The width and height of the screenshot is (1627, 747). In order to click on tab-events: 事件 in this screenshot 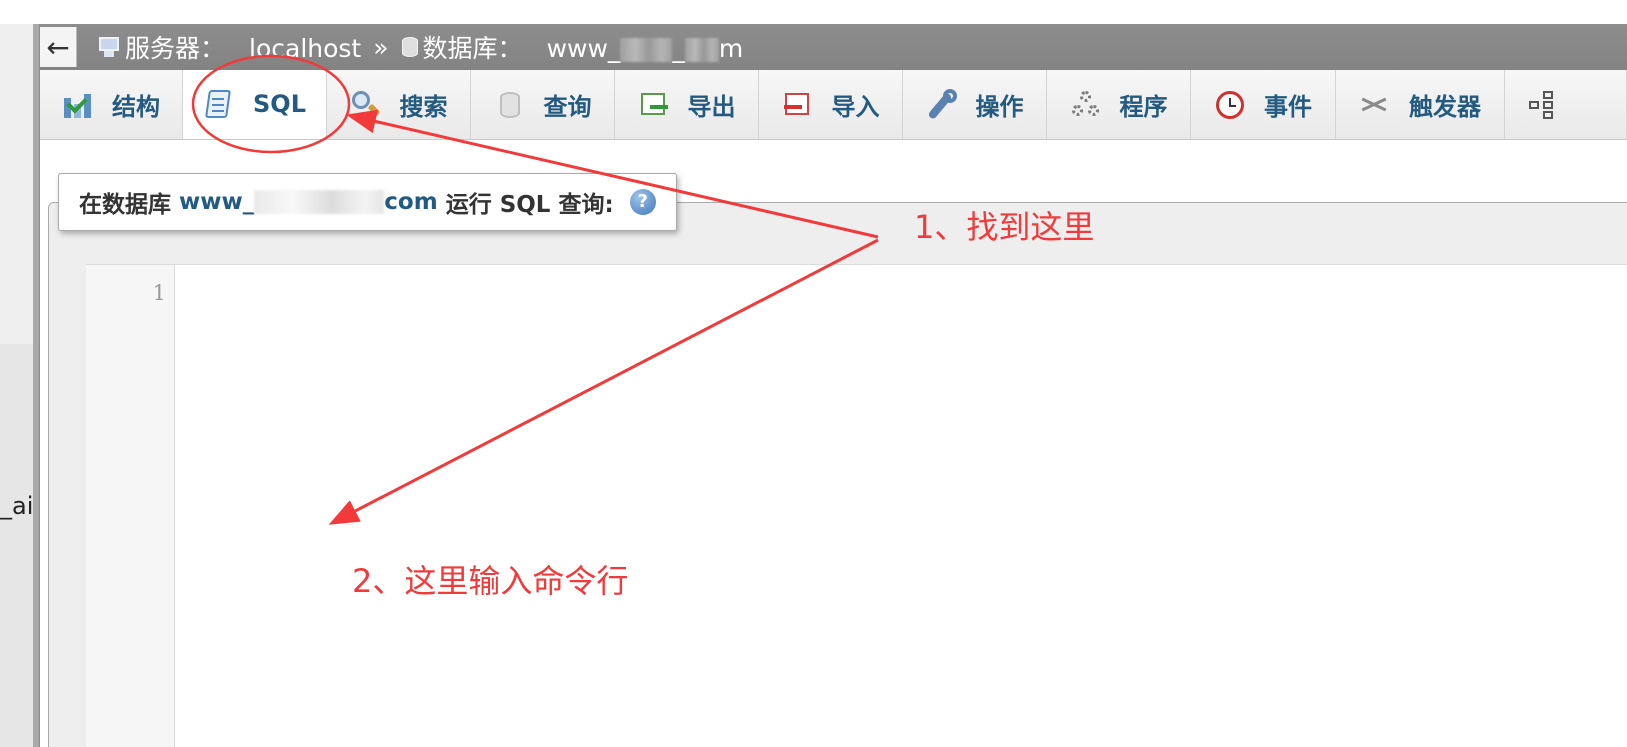, I will do `click(1263, 104)`.